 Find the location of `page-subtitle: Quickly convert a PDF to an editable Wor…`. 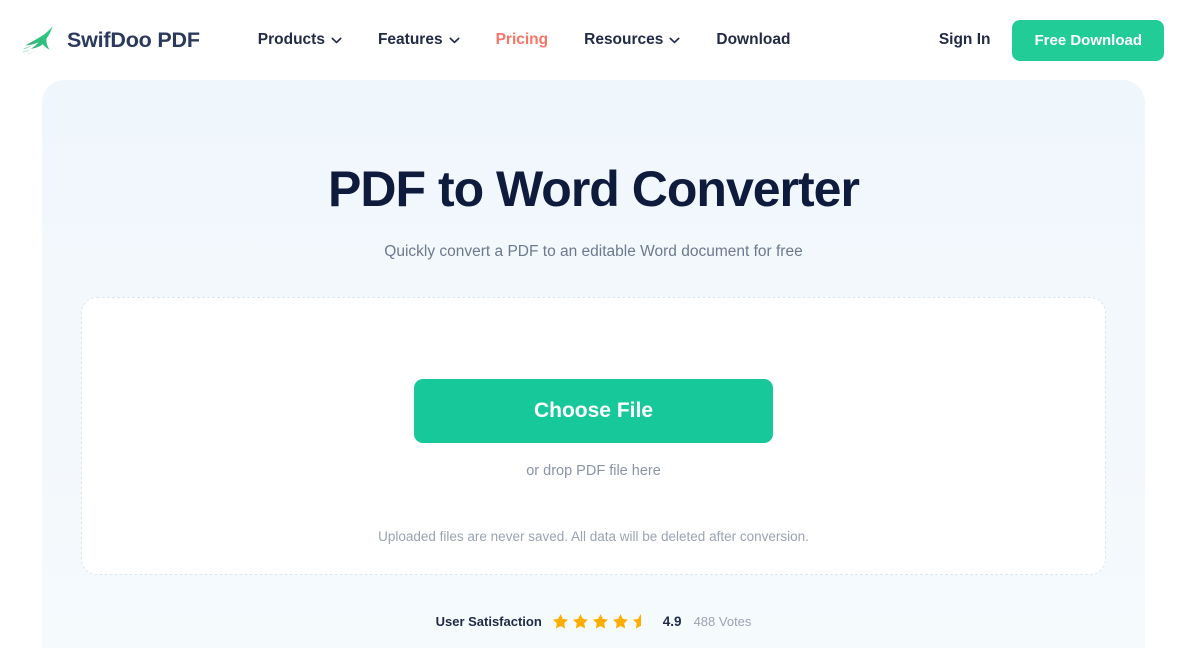

page-subtitle: Quickly convert a PDF to an editable Wor… is located at coordinates (593, 251).